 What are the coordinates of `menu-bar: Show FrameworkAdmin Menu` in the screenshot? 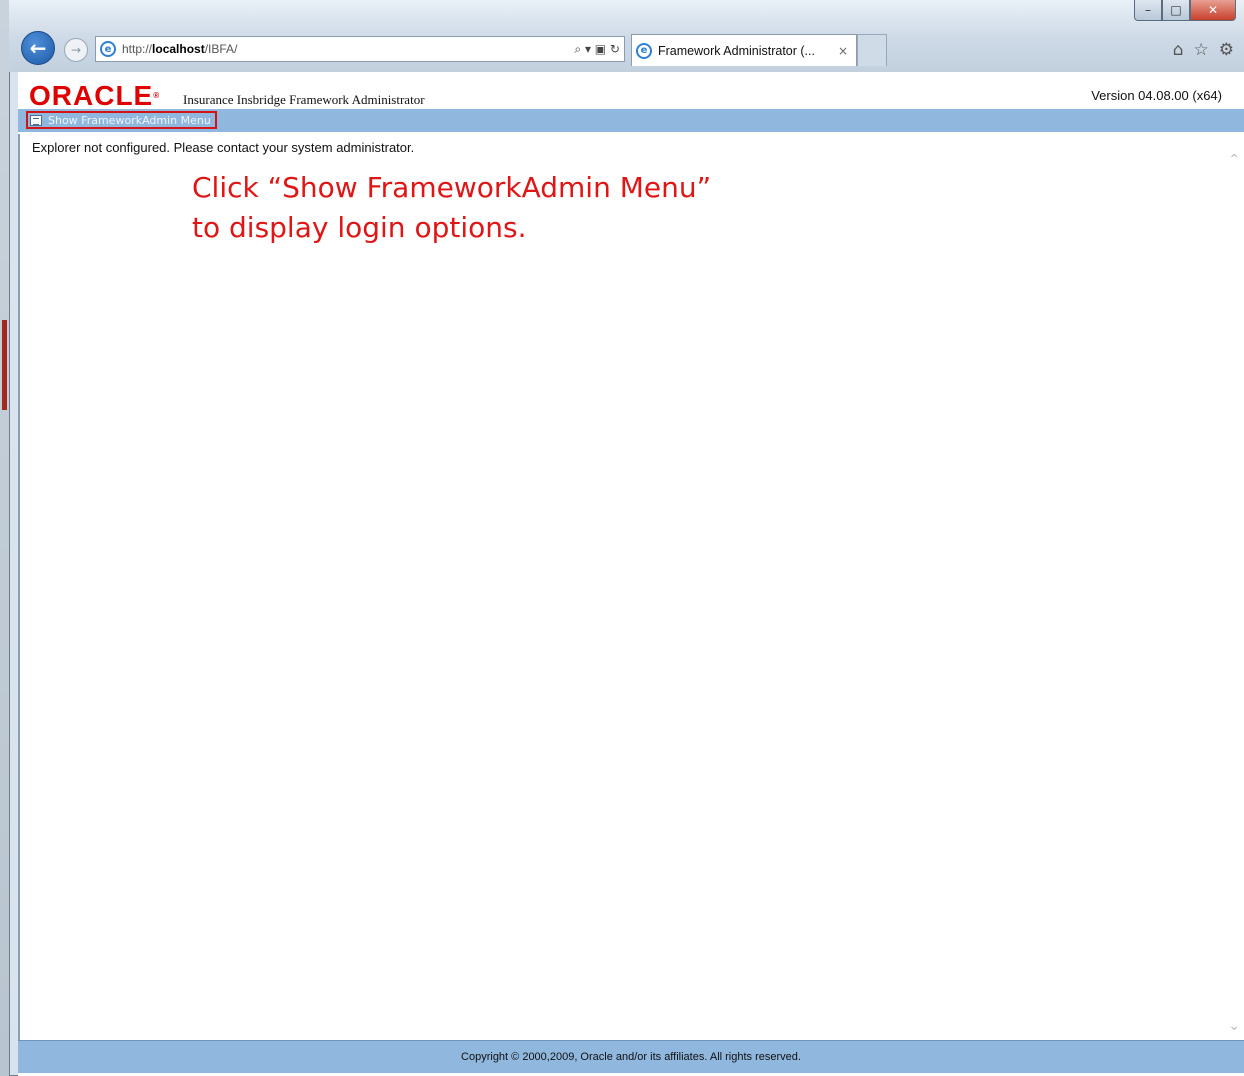 It's located at (631, 120).